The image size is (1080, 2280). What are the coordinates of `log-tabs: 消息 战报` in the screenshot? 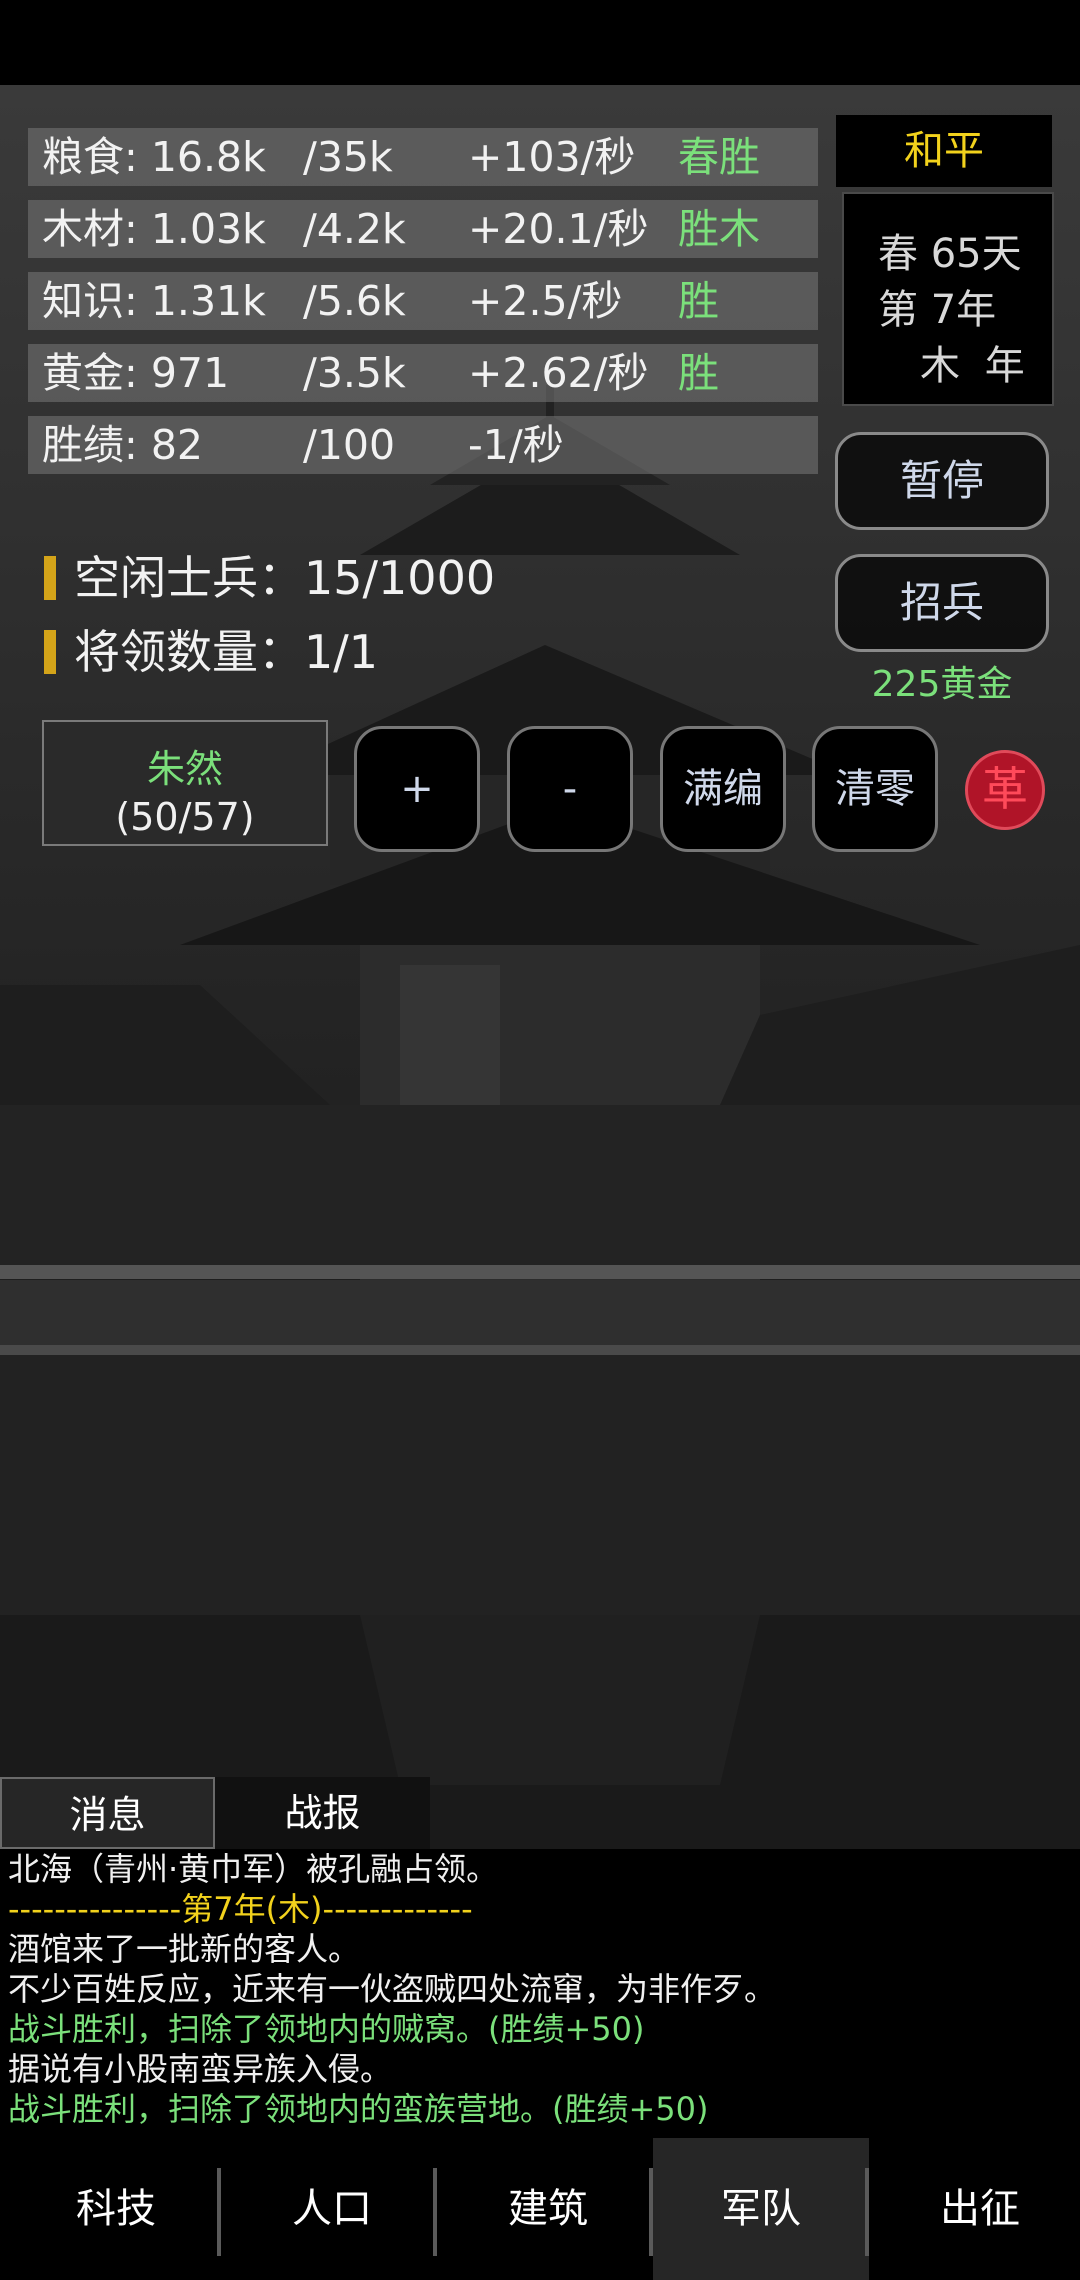 It's located at (215, 1813).